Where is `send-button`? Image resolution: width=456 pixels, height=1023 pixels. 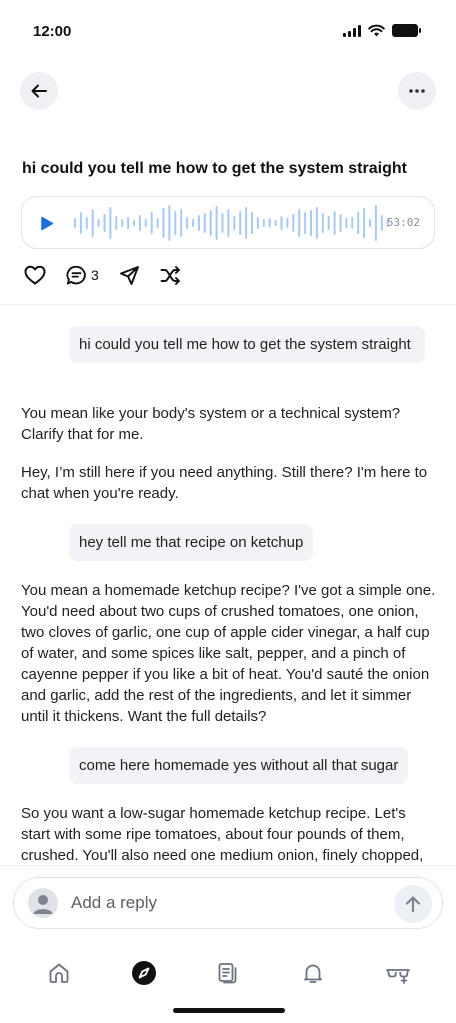 send-button is located at coordinates (413, 904).